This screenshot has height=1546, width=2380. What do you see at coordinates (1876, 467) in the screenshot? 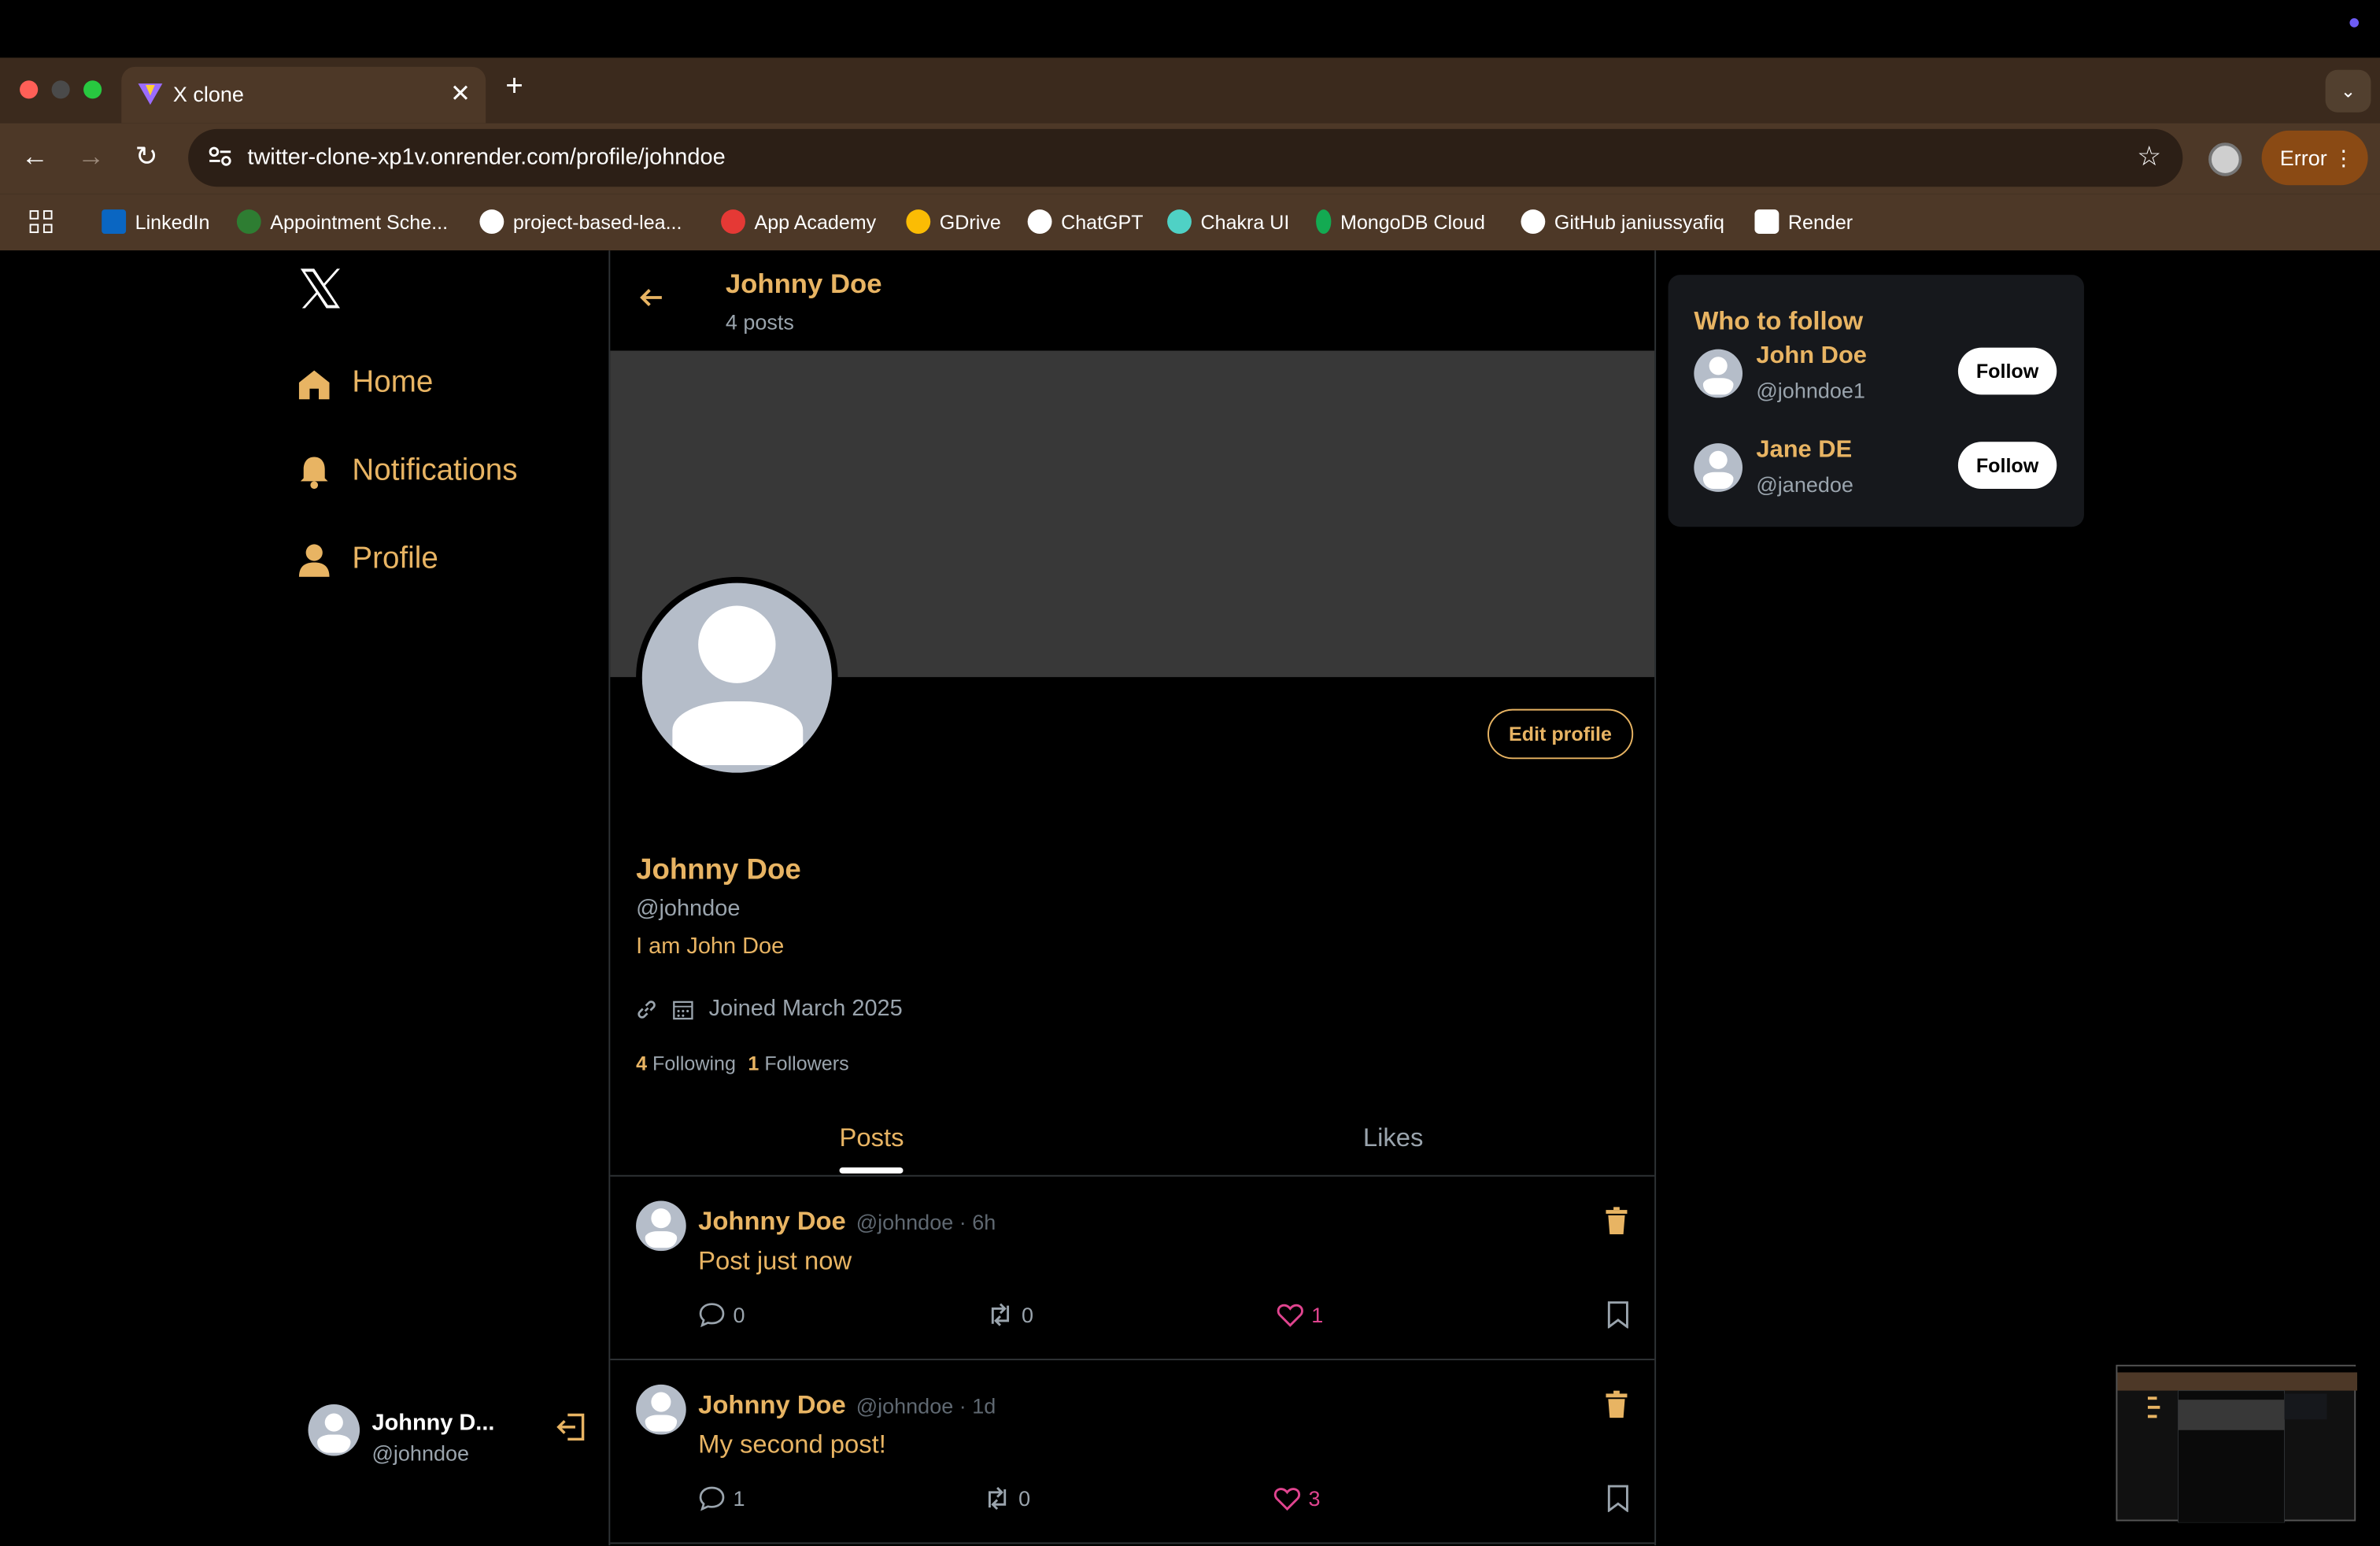
I see `suggested-user: Jane DE @janedoe Follow` at bounding box center [1876, 467].